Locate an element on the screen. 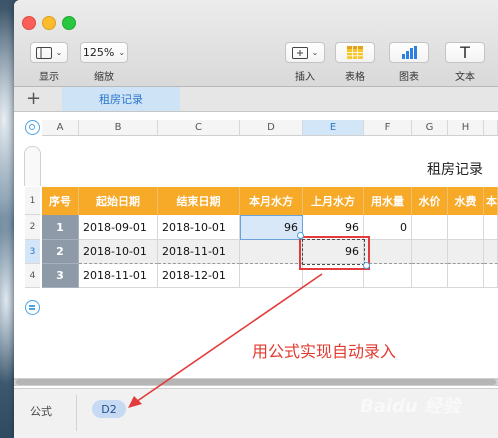  watermark-logo: Baidu 经验 is located at coordinates (410, 406).